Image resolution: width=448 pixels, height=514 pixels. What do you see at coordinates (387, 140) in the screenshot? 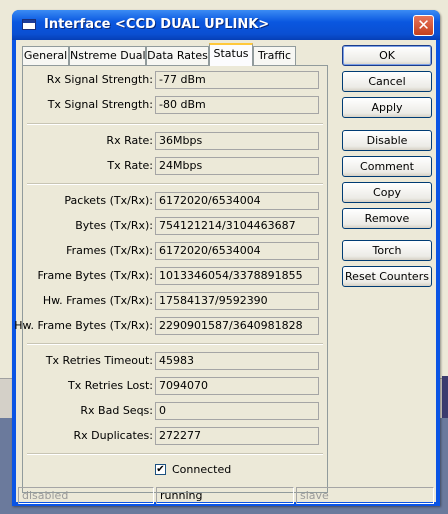
I see `disable-button: Disable` at bounding box center [387, 140].